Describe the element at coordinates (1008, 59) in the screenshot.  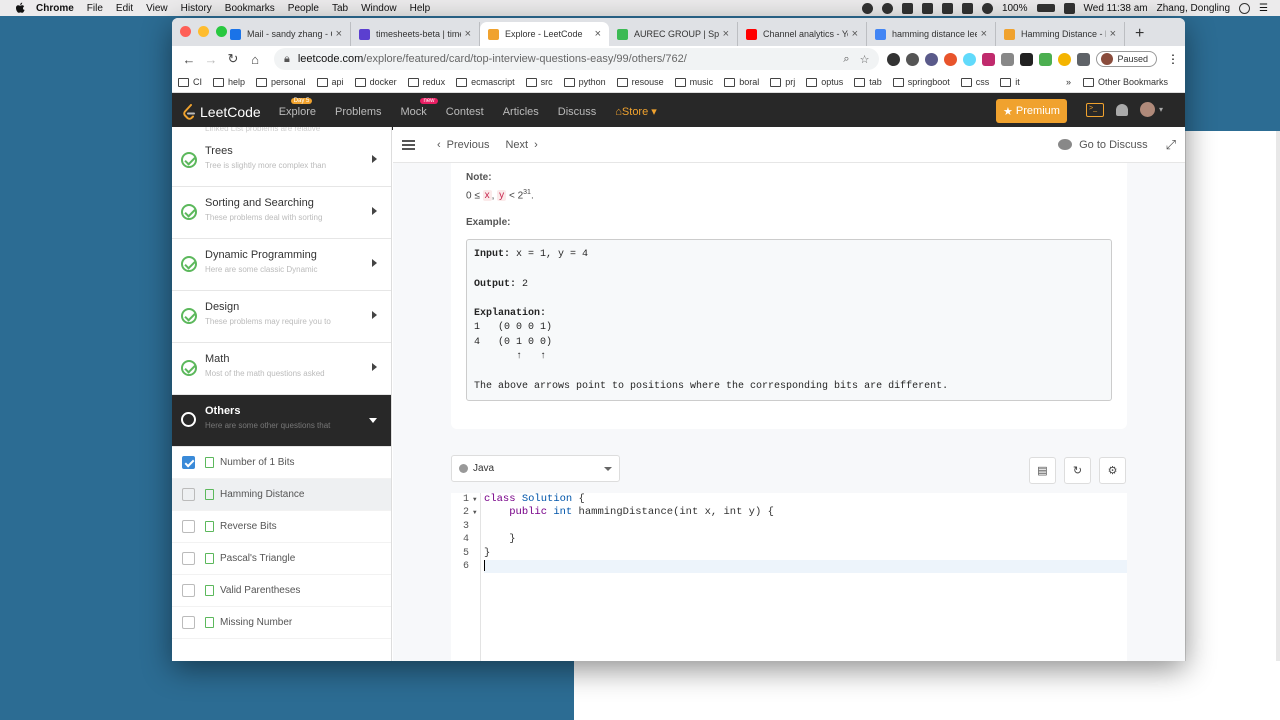
I see `camera-icon` at that location.